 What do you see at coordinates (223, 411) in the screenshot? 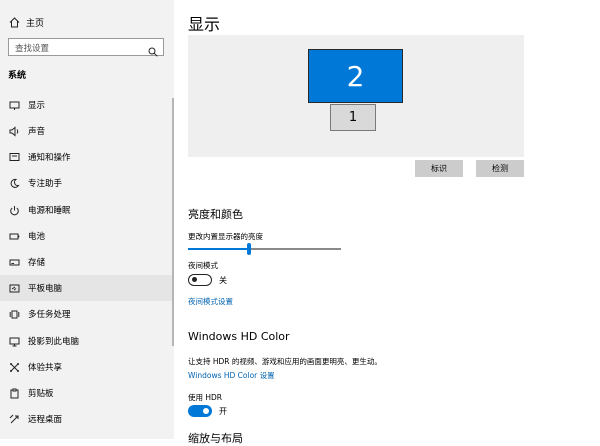
I see `use-hdr-state: 开` at bounding box center [223, 411].